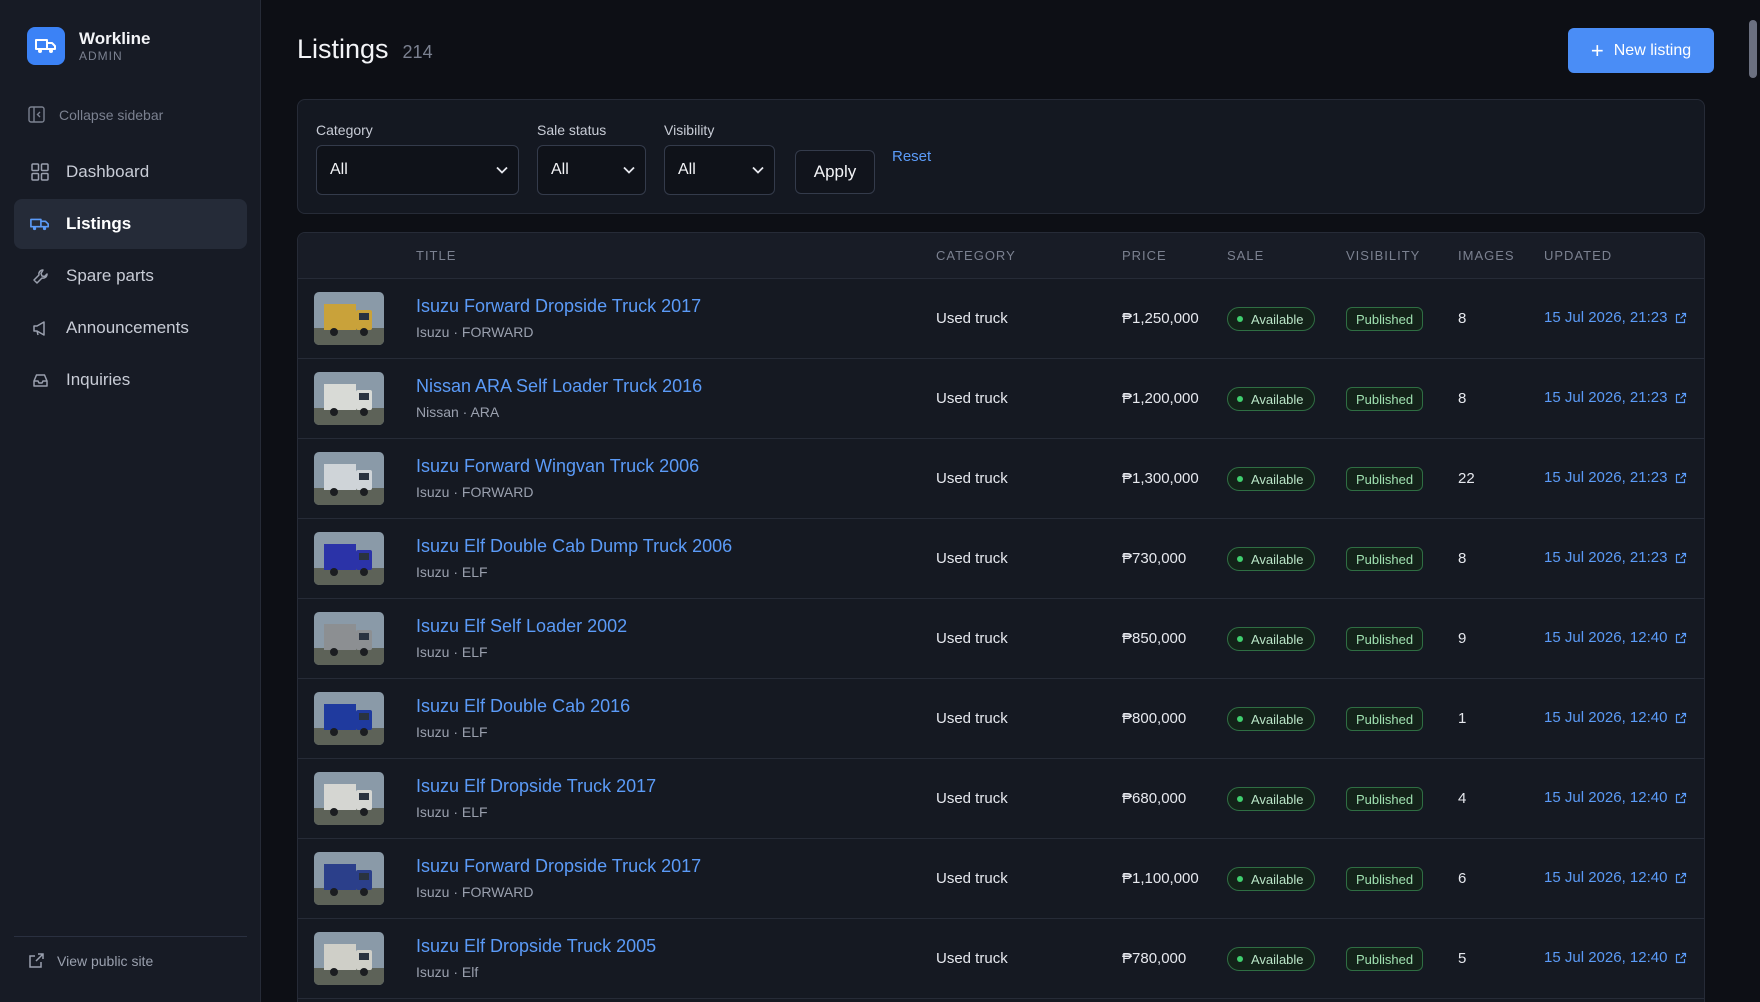 Image resolution: width=1760 pixels, height=1002 pixels. Describe the element at coordinates (1753, 501) in the screenshot. I see `page-scrollbar` at that location.